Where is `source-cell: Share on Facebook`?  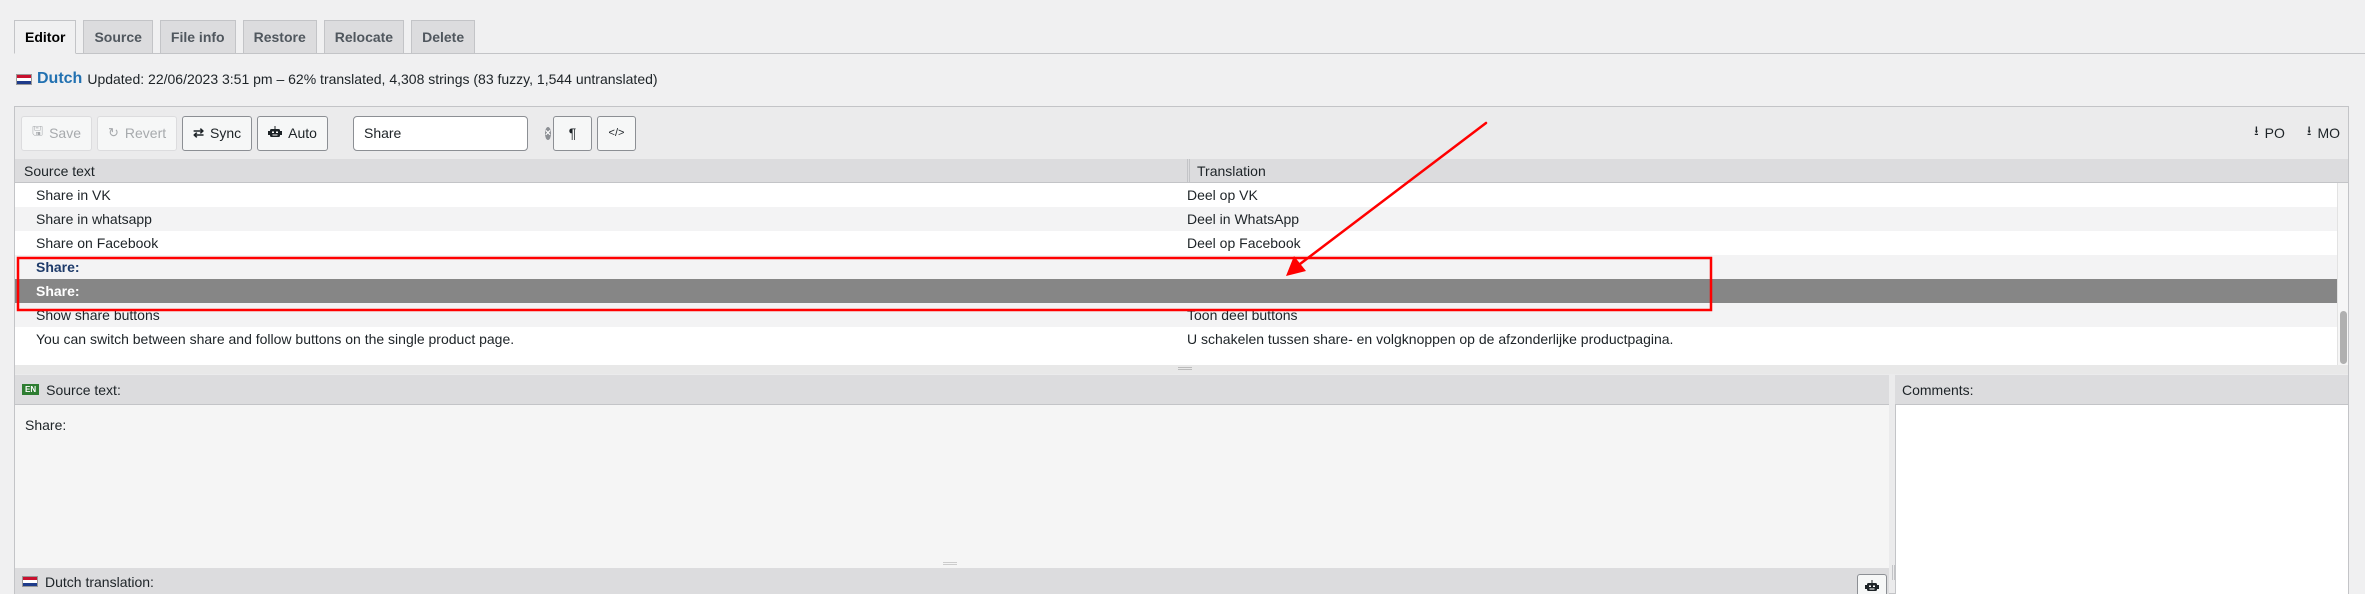 source-cell: Share on Facebook is located at coordinates (97, 243).